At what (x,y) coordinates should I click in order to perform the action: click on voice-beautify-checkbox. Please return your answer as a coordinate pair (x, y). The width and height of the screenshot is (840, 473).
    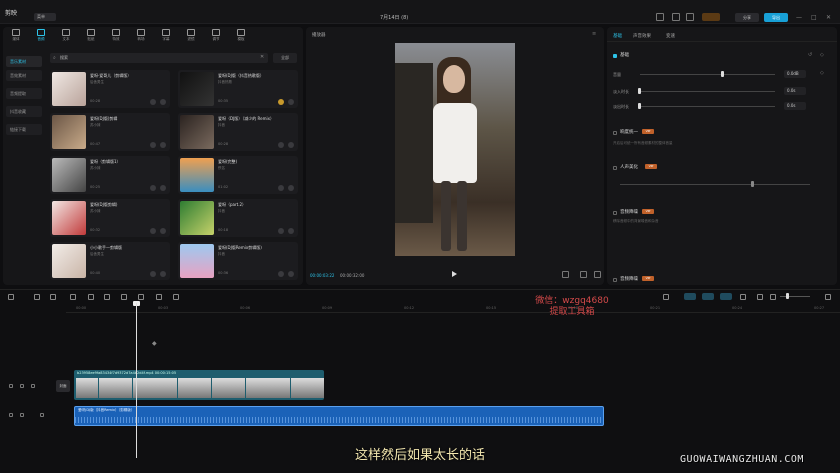
    Looking at the image, I should click on (615, 168).